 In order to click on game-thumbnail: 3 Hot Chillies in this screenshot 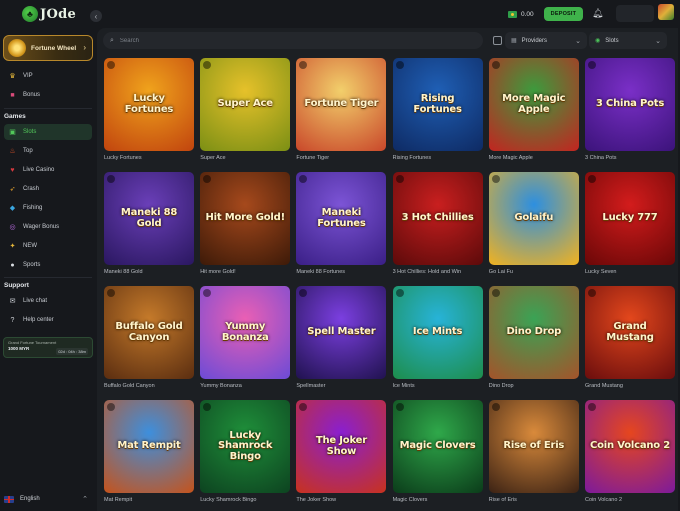, I will do `click(437, 218)`.